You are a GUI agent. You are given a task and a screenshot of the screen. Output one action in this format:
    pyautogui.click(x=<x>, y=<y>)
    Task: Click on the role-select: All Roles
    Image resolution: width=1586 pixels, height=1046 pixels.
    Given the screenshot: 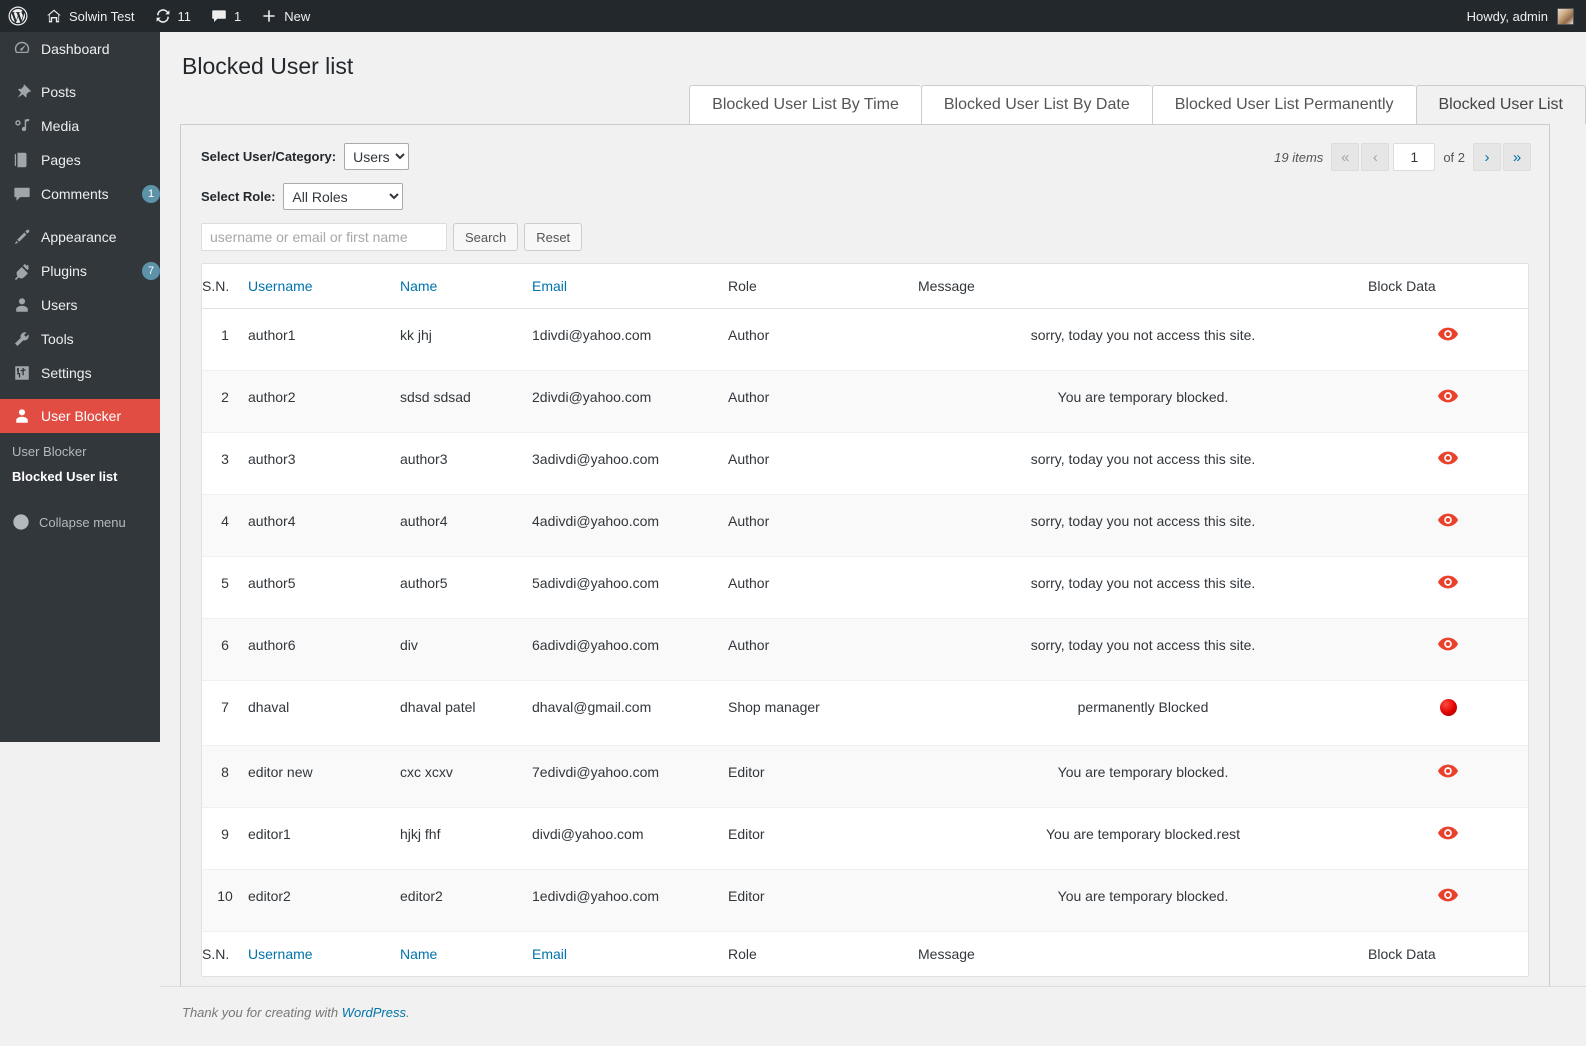 What is the action you would take?
    pyautogui.click(x=343, y=196)
    